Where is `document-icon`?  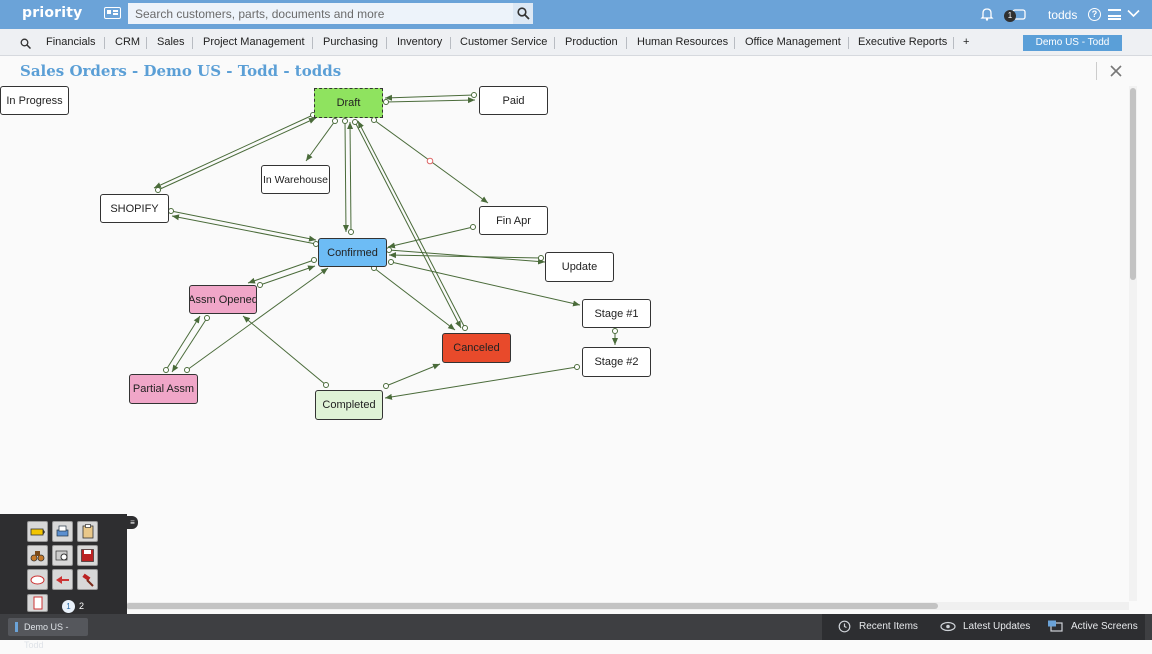 document-icon is located at coordinates (37, 603).